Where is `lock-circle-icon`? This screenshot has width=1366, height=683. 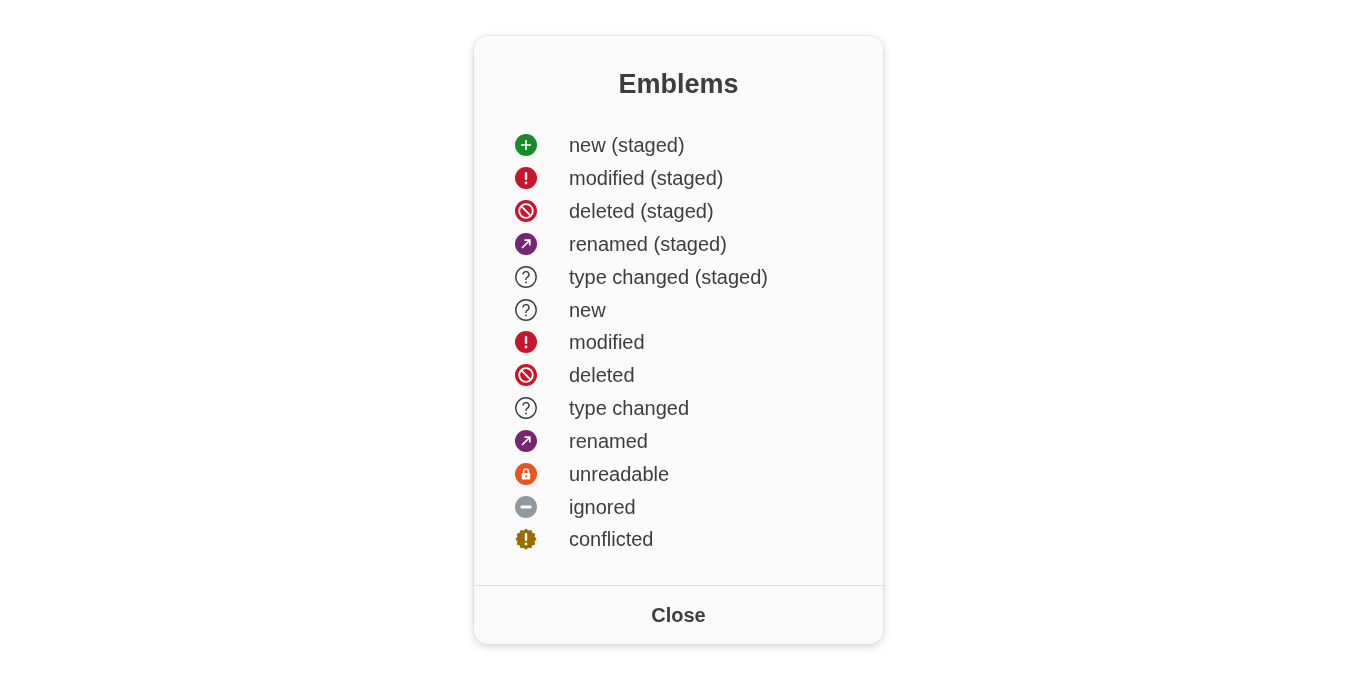 lock-circle-icon is located at coordinates (526, 473).